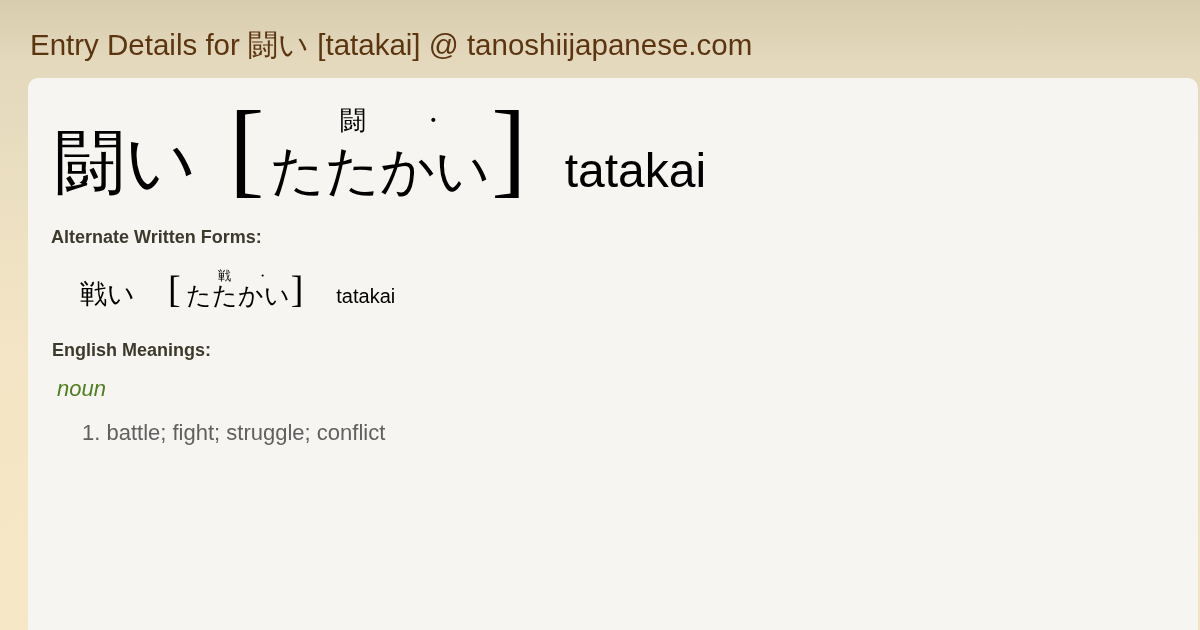 The height and width of the screenshot is (630, 1200). I want to click on furigana: 戦, so click(225, 275).